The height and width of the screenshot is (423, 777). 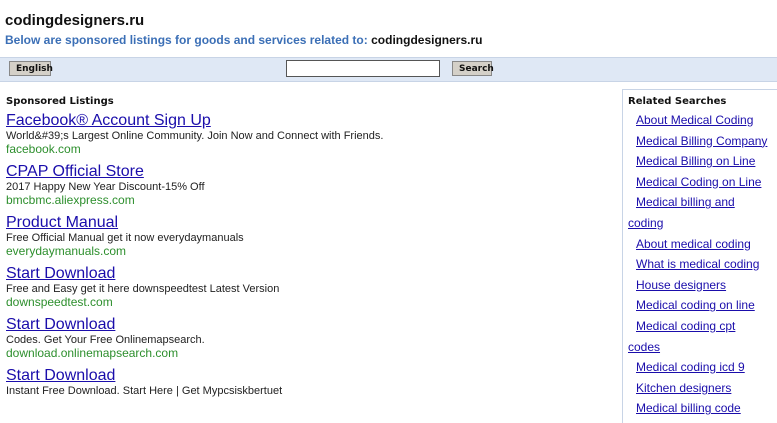 I want to click on site-title: codingdesigners.ru, so click(x=75, y=20).